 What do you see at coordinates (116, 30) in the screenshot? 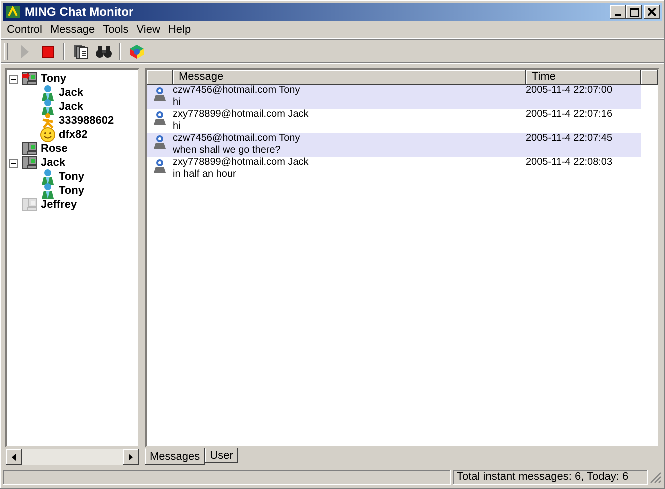
I see `menu-item: Tools` at bounding box center [116, 30].